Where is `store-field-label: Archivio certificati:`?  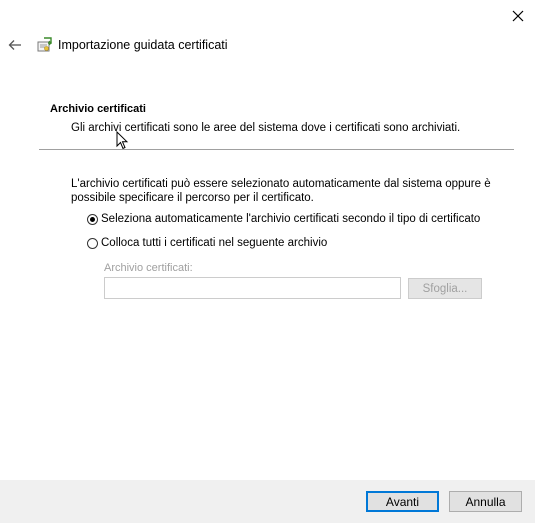 store-field-label: Archivio certificati: is located at coordinates (148, 268).